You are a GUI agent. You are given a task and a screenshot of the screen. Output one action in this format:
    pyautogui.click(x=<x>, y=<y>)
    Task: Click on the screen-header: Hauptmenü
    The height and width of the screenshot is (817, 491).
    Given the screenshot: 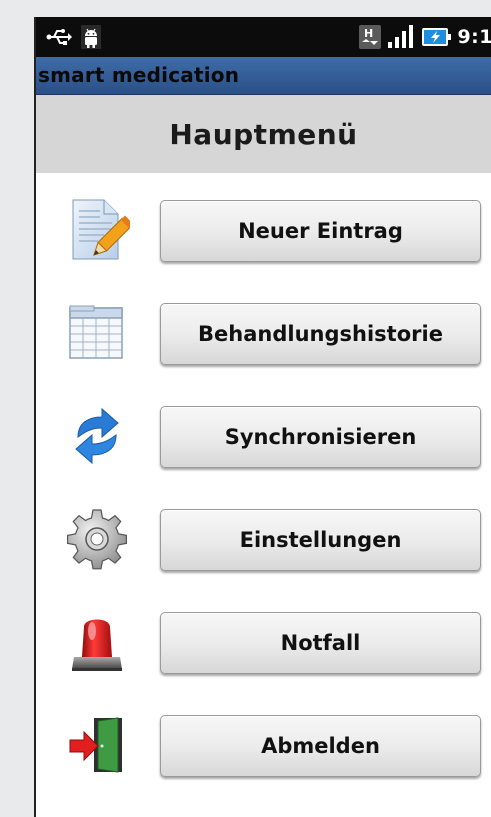 What is the action you would take?
    pyautogui.click(x=263, y=134)
    